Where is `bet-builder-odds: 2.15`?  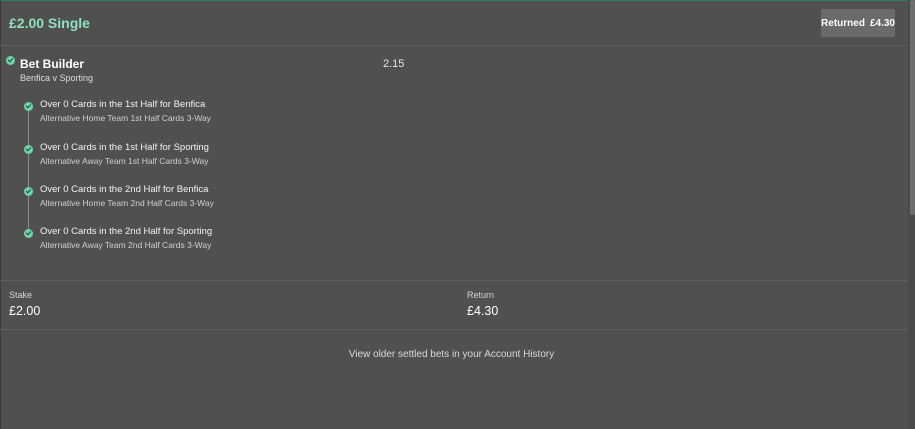
bet-builder-odds: 2.15 is located at coordinates (394, 64).